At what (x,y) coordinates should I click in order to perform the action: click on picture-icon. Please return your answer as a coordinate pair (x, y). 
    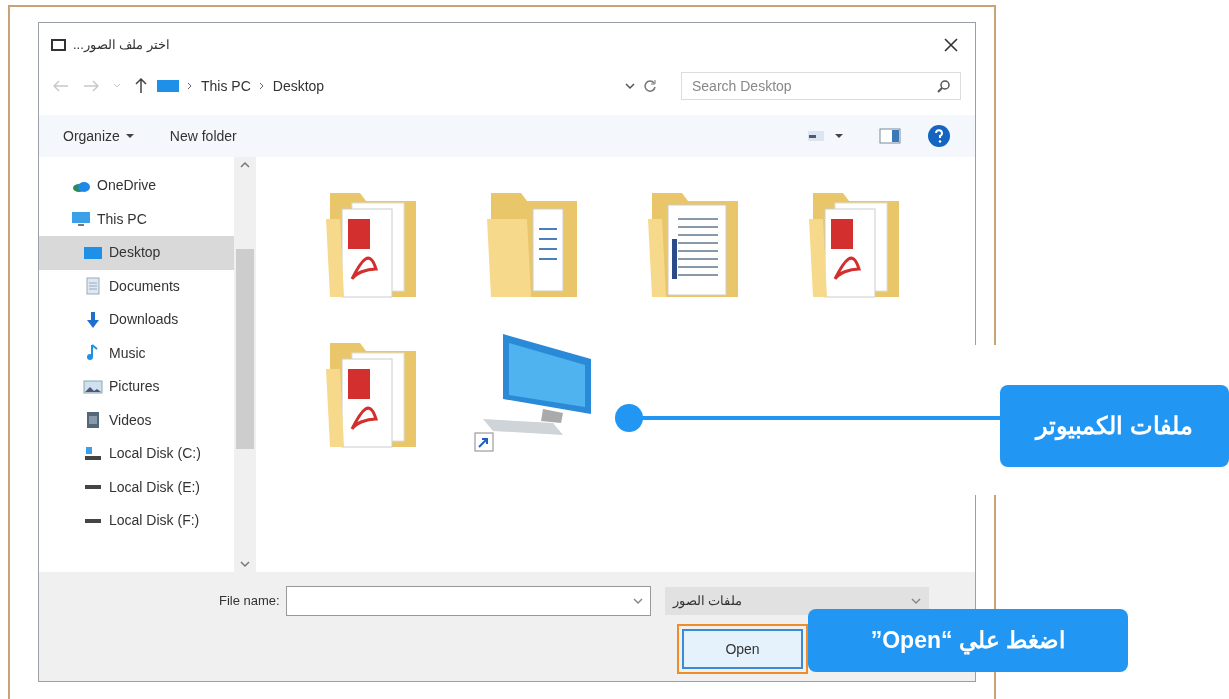
    Looking at the image, I should click on (93, 386).